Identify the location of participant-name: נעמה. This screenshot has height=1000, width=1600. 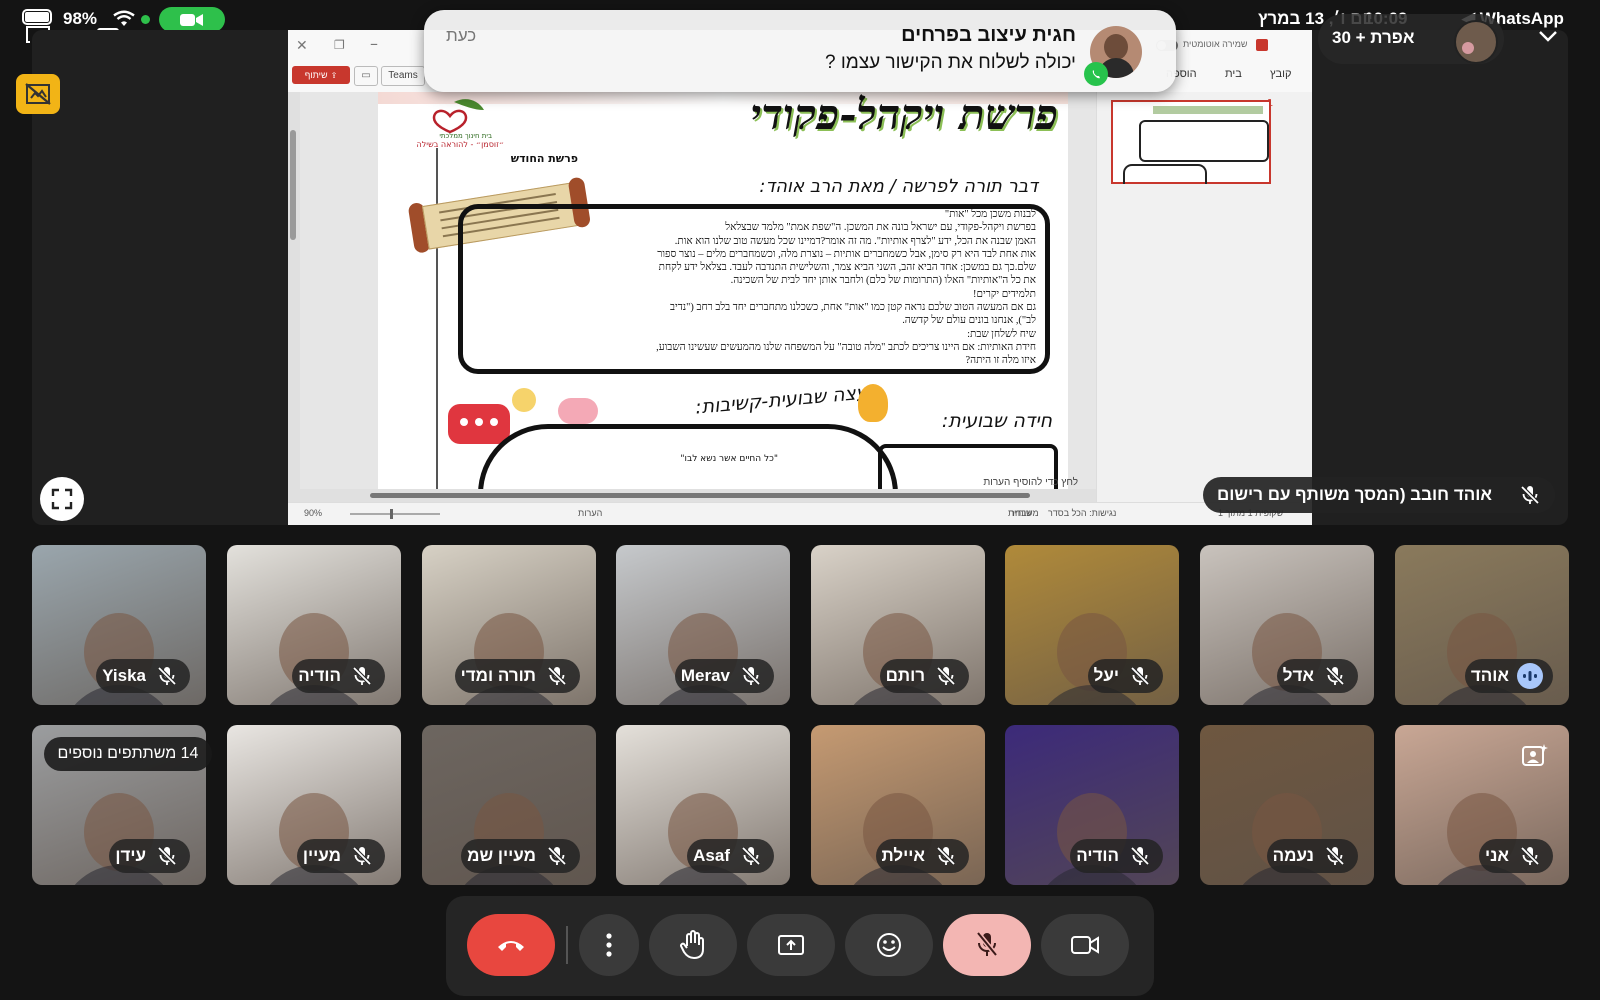
(1293, 855).